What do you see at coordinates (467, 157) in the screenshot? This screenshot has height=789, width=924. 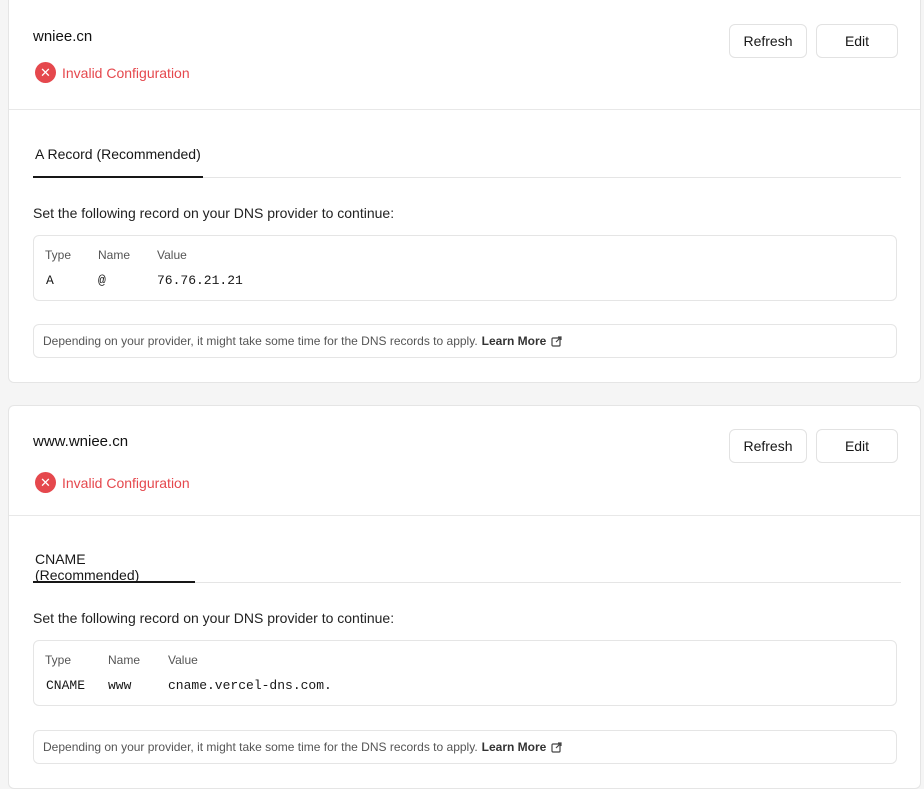 I see `record-tabs: A Record (Recommended)` at bounding box center [467, 157].